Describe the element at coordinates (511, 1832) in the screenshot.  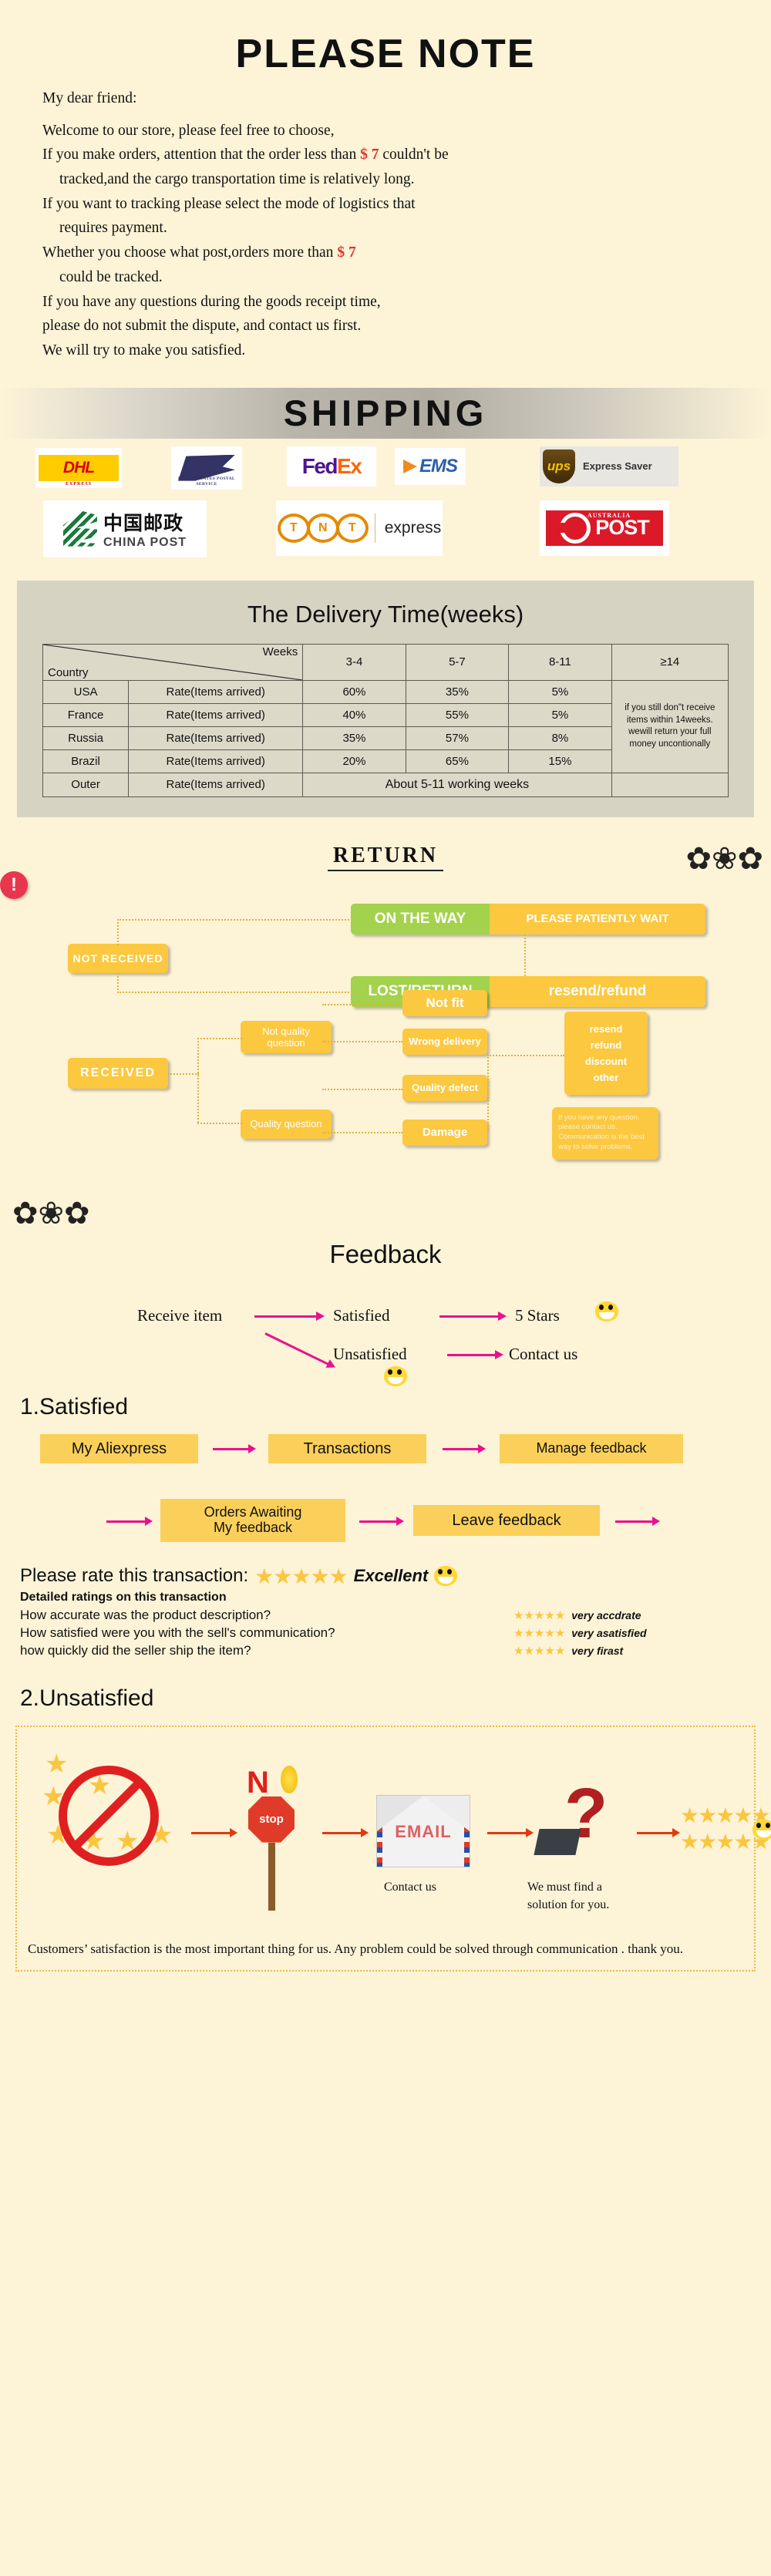
I see `arrow-u3` at that location.